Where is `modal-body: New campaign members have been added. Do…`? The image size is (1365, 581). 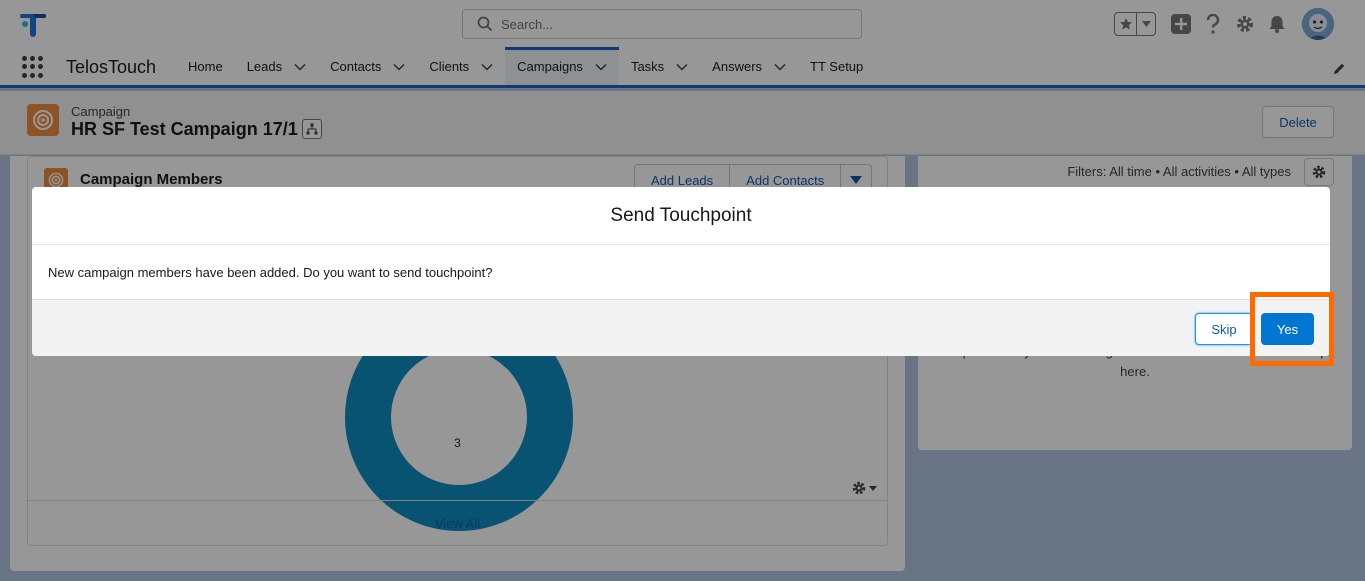 modal-body: New campaign members have been added. Do… is located at coordinates (681, 272).